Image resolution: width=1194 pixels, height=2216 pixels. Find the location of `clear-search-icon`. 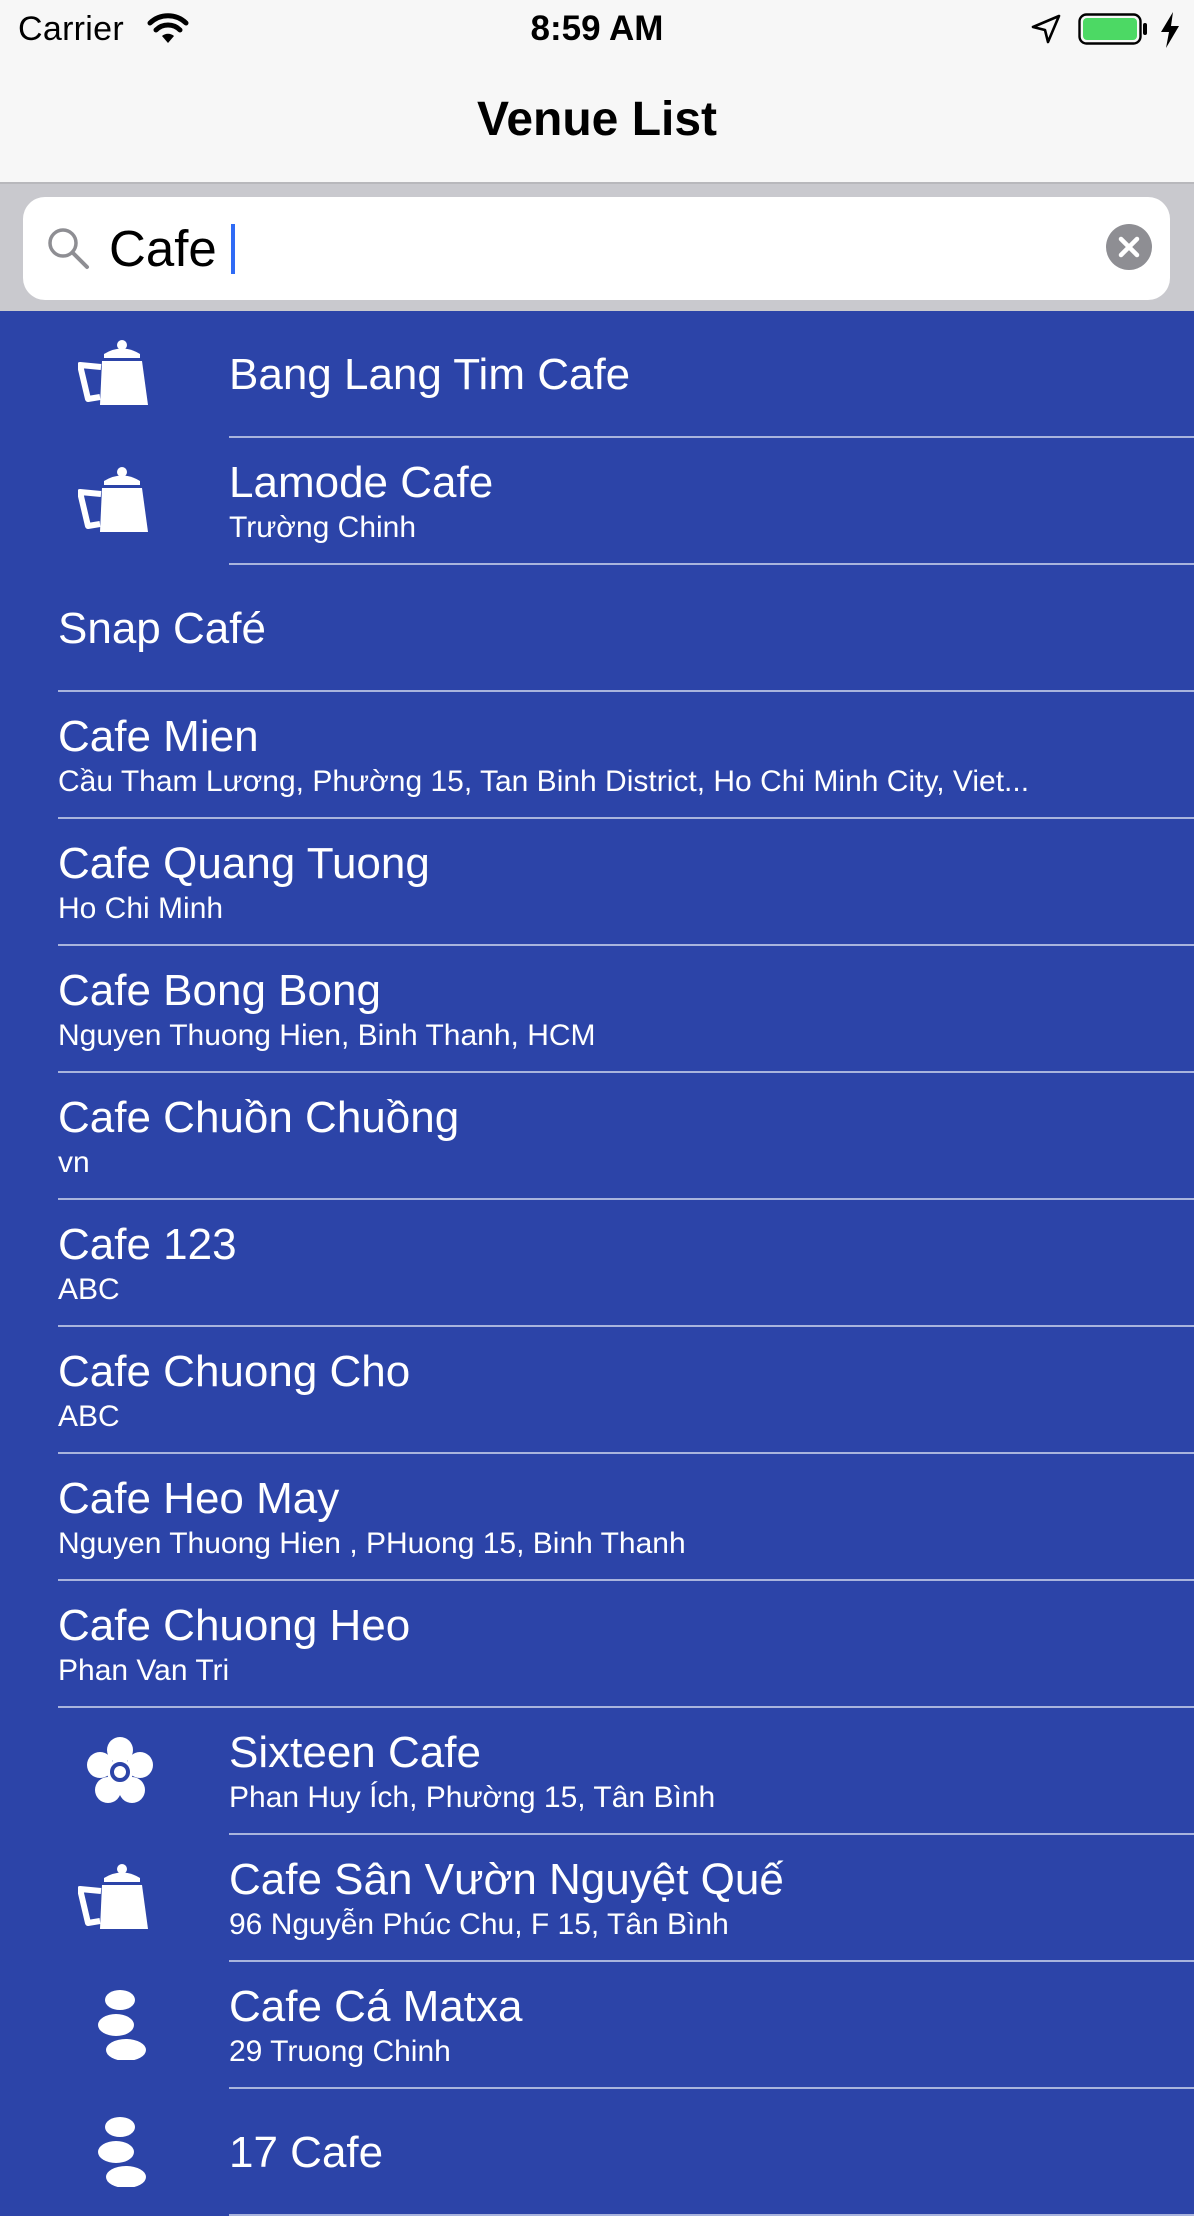

clear-search-icon is located at coordinates (1129, 247).